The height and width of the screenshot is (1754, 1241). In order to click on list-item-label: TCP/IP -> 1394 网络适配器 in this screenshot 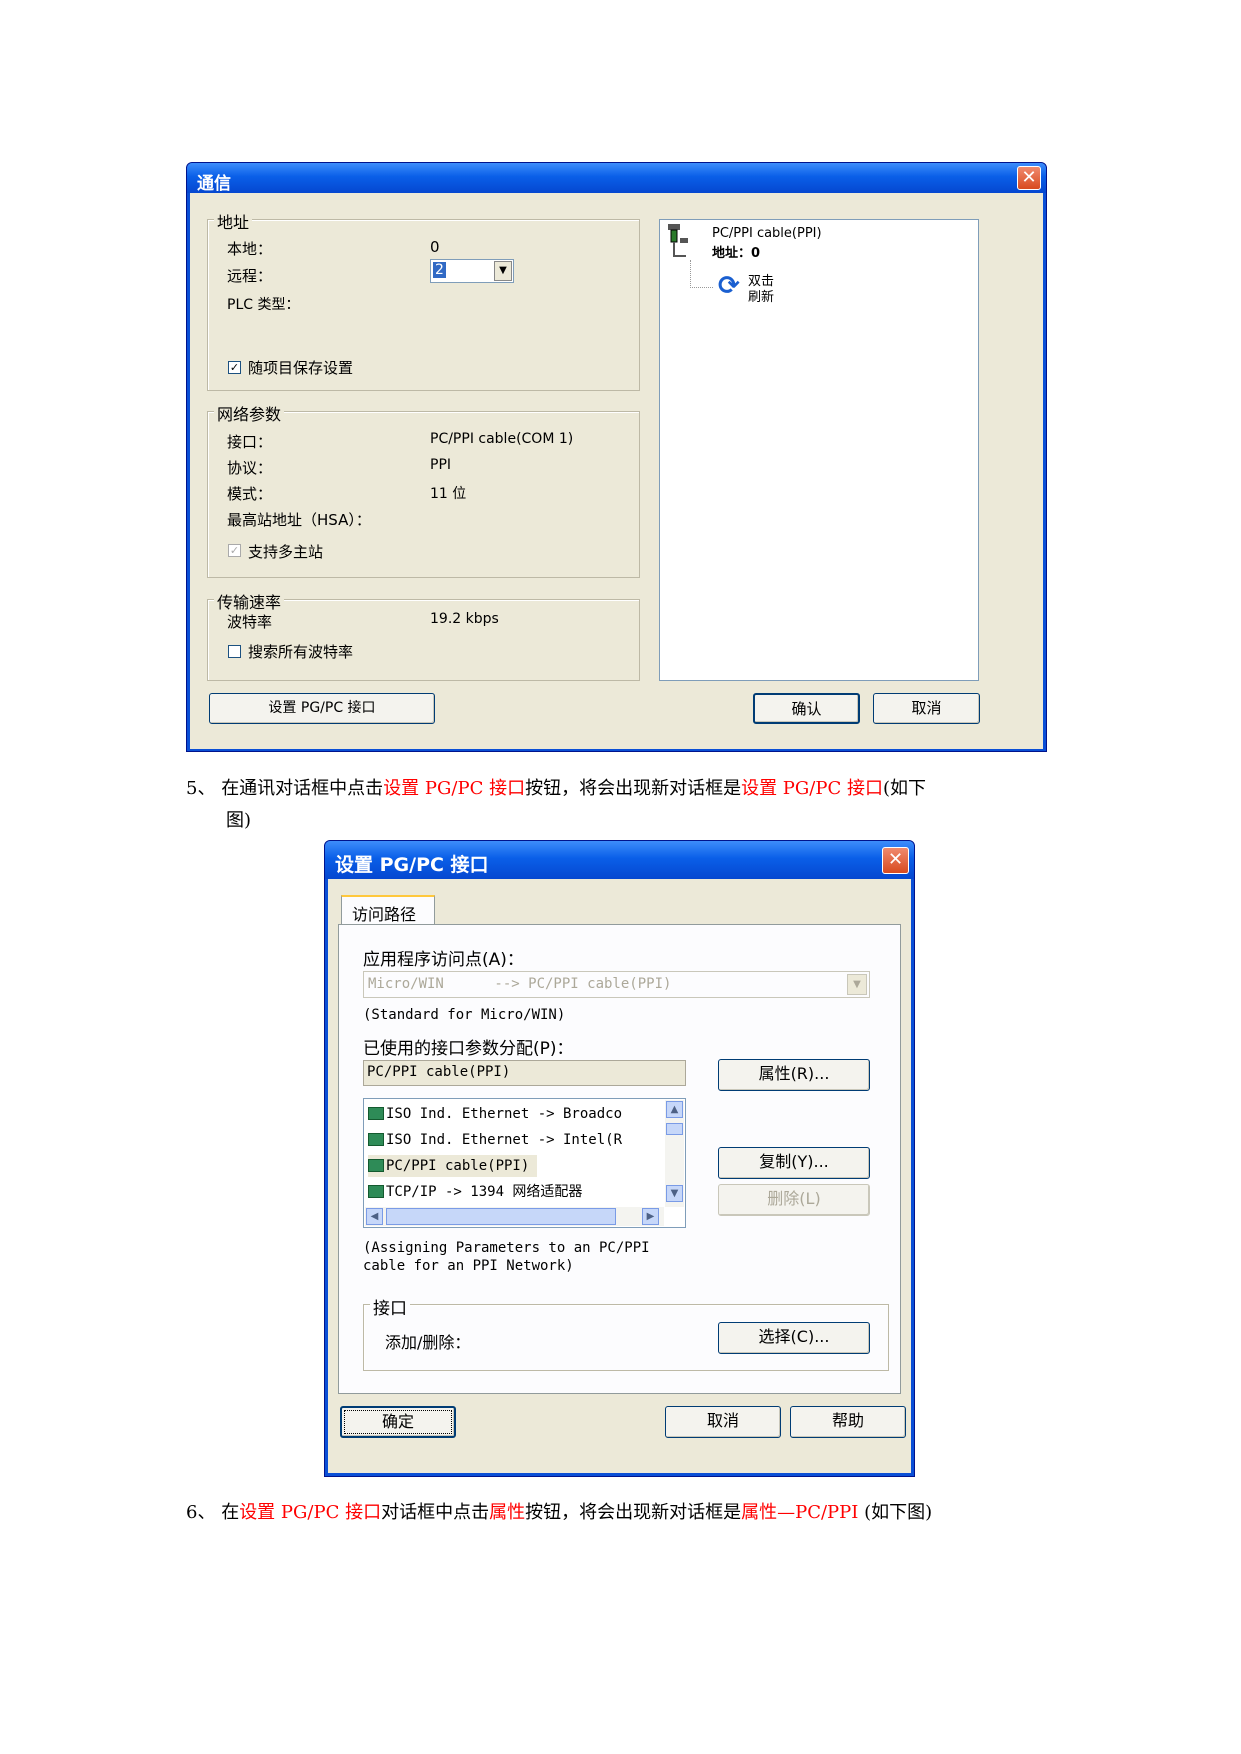, I will do `click(484, 1192)`.